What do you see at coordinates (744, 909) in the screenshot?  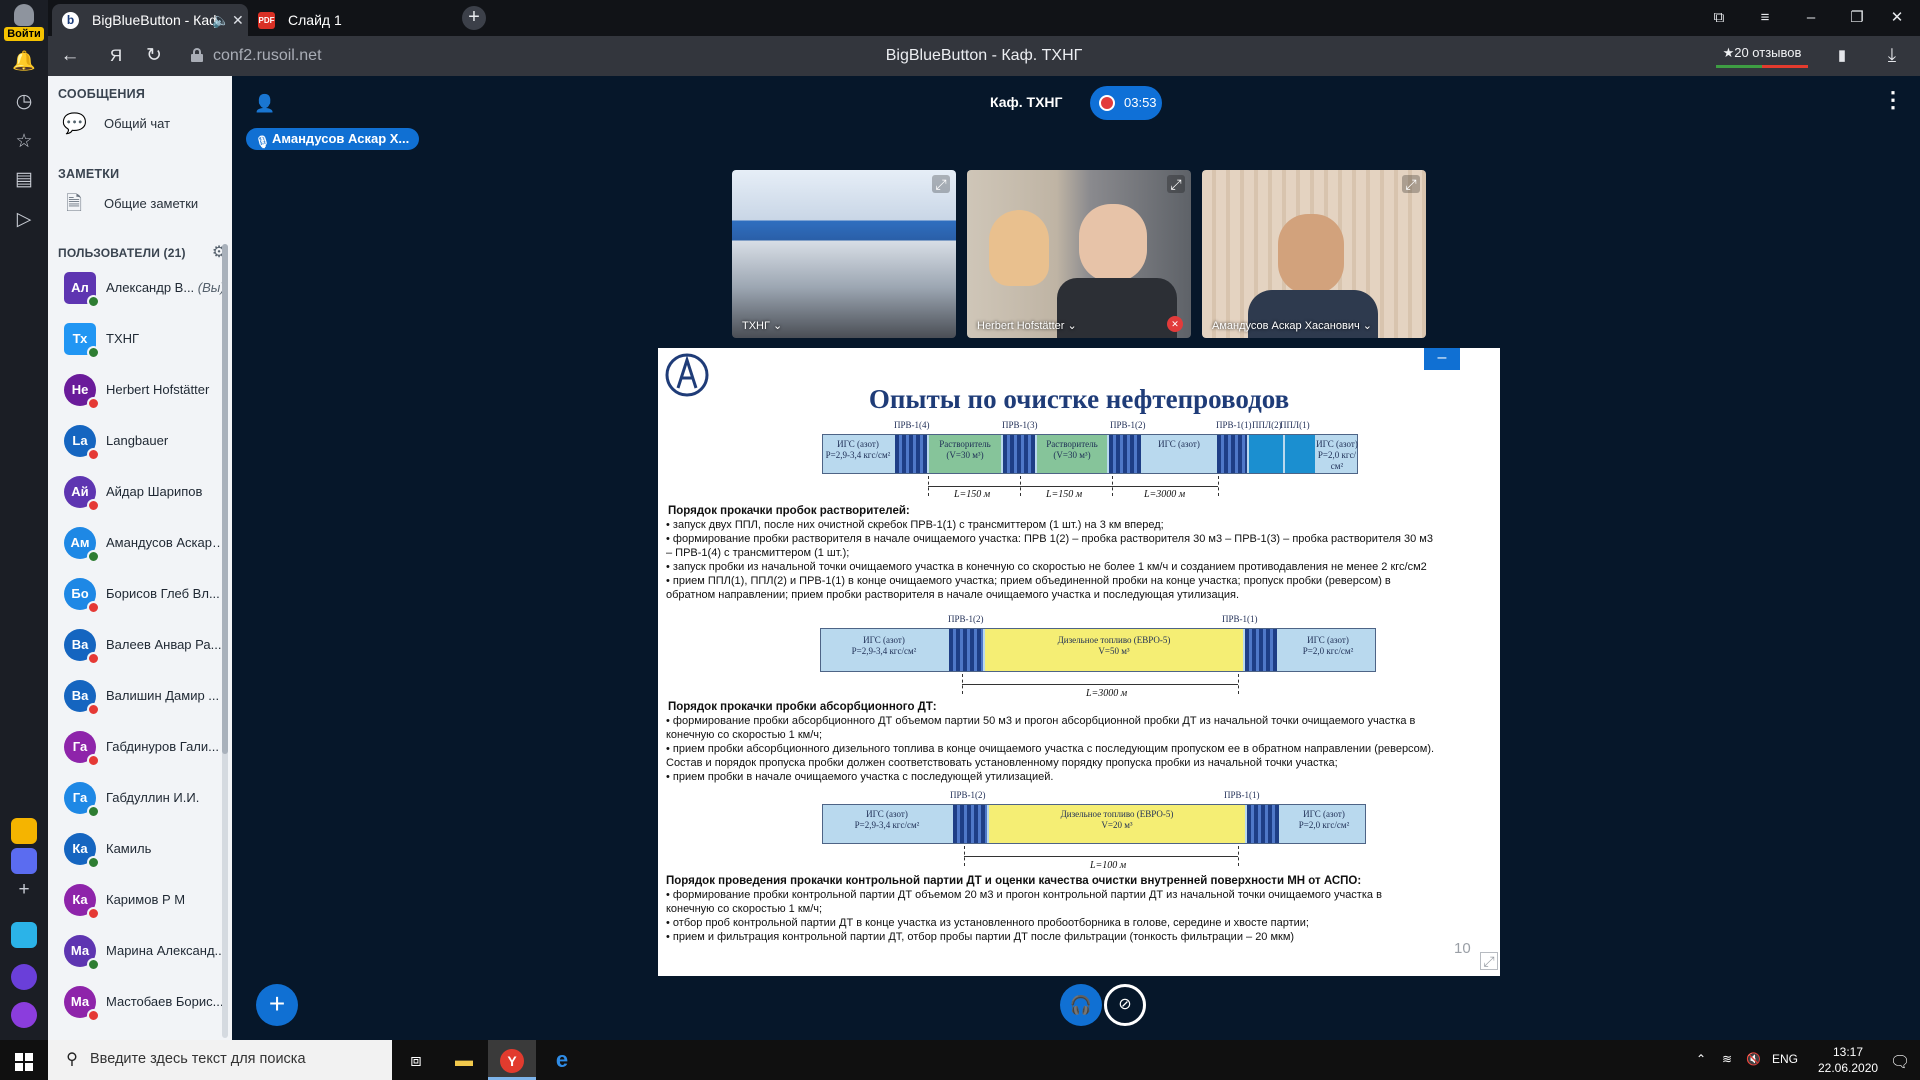 I see `text-line: конечную со скоростью 1 км/ч;` at bounding box center [744, 909].